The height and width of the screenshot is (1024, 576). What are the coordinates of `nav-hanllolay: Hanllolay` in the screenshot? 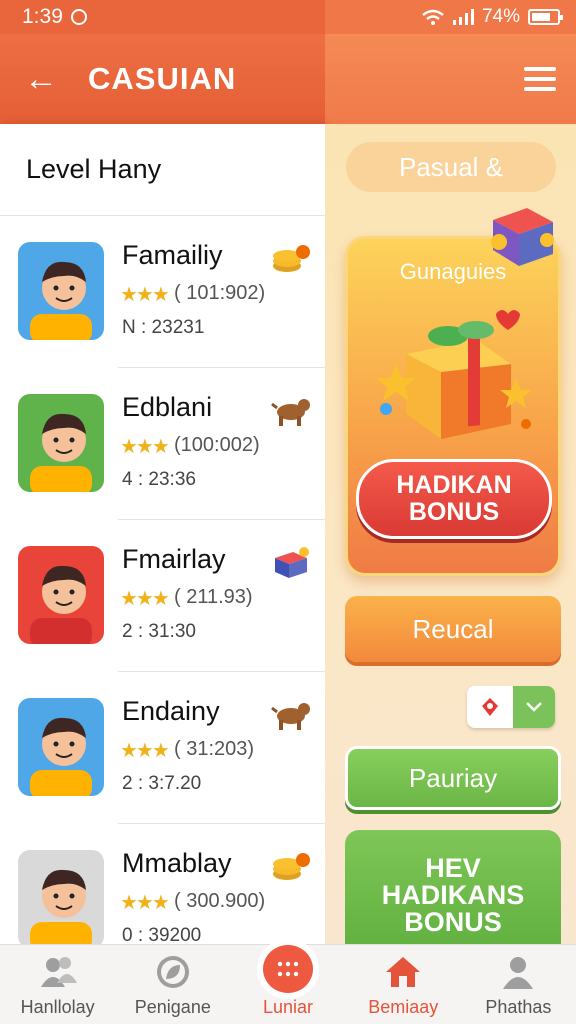 It's located at (57, 984).